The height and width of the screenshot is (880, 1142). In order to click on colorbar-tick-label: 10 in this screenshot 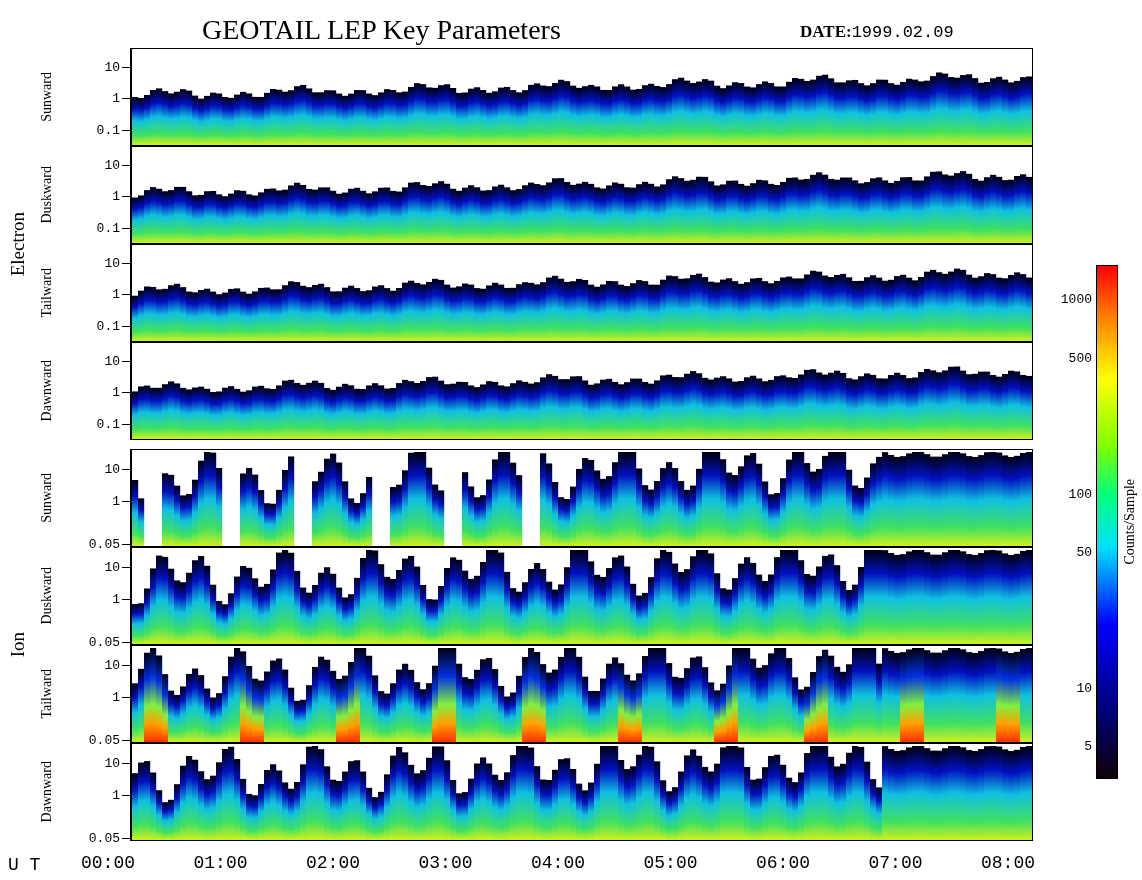, I will do `click(1084, 688)`.